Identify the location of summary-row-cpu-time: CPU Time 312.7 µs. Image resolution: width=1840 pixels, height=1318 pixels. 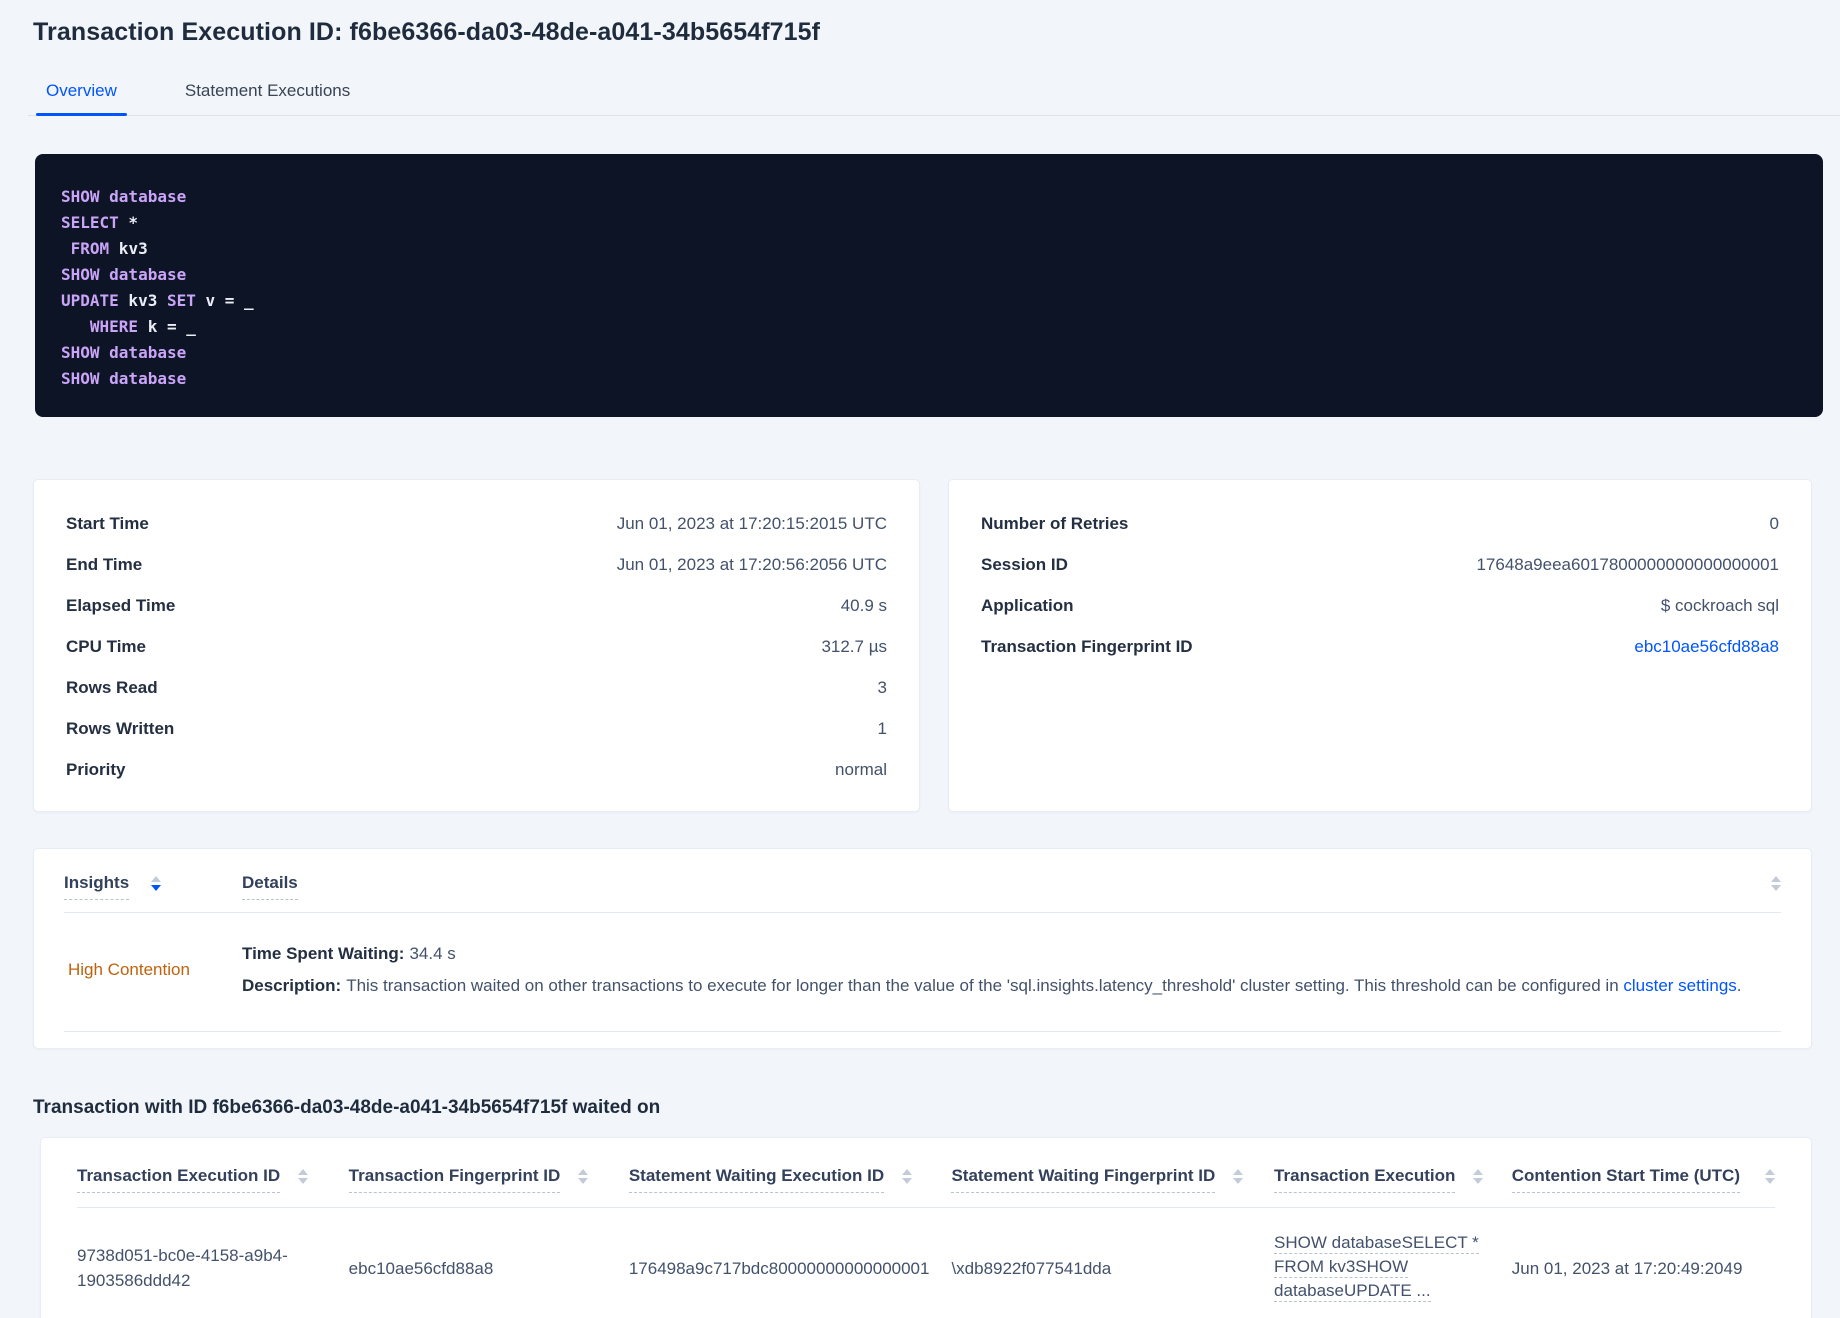
(476, 646).